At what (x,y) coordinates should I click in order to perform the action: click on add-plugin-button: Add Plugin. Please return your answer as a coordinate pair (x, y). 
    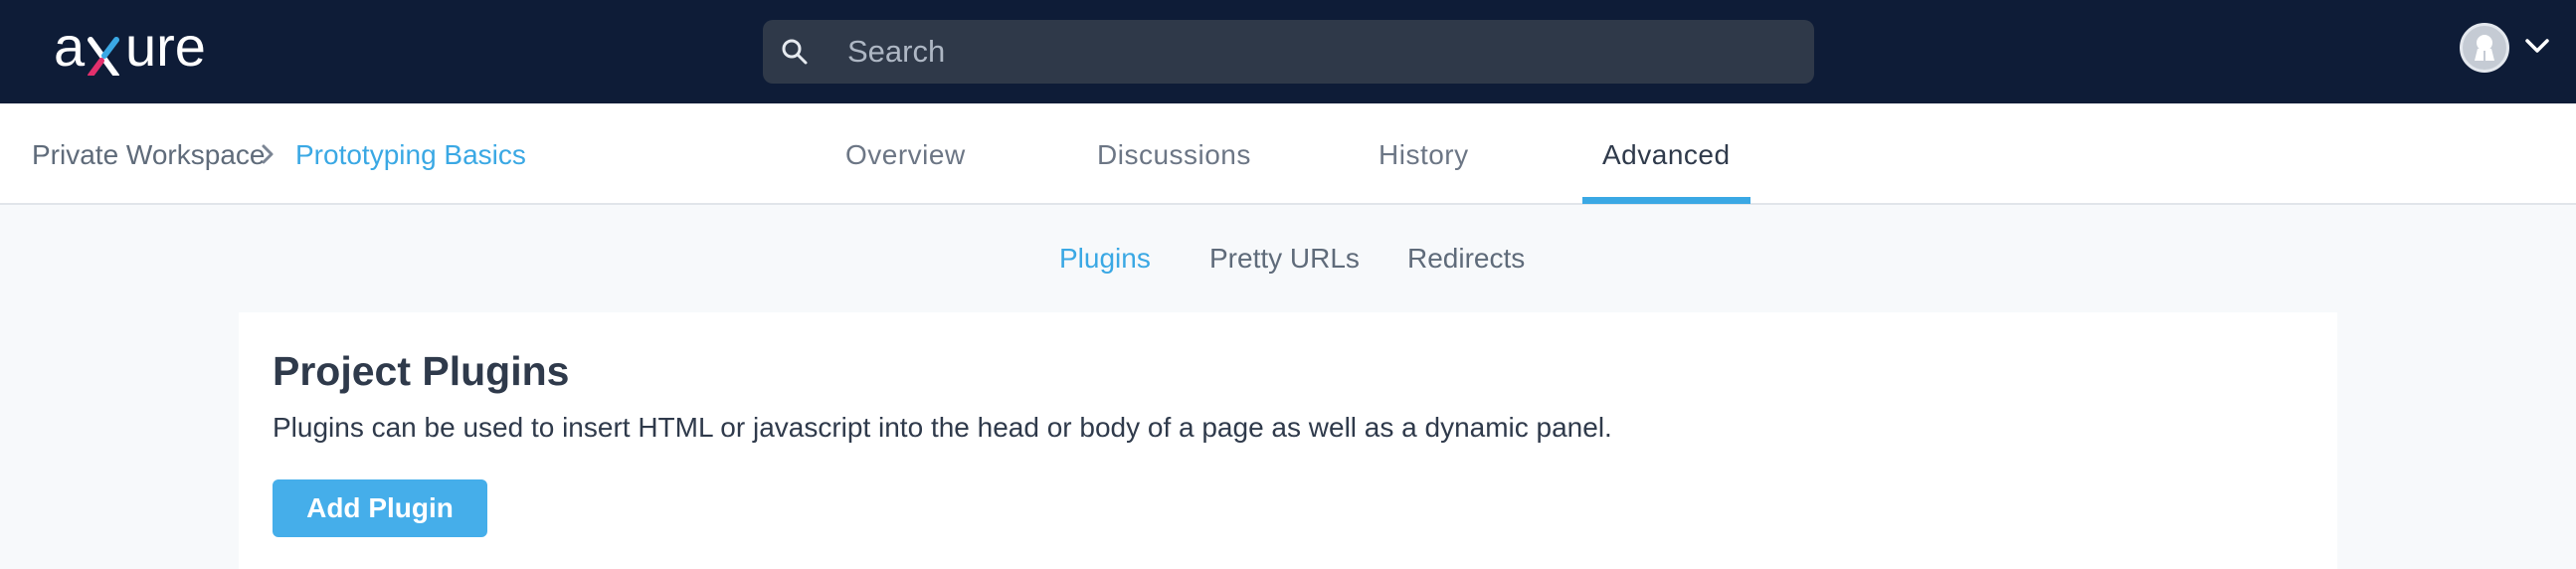
    Looking at the image, I should click on (380, 508).